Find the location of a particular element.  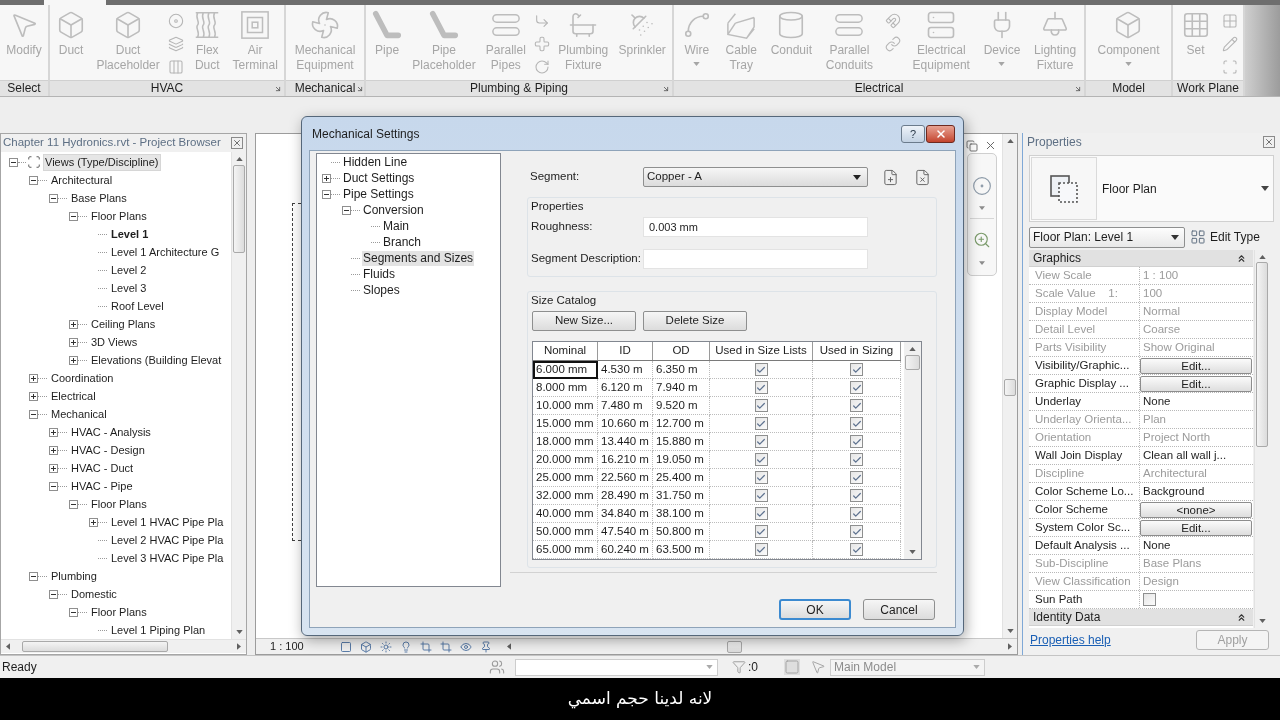

tree-item: Conversion is located at coordinates (393, 210).